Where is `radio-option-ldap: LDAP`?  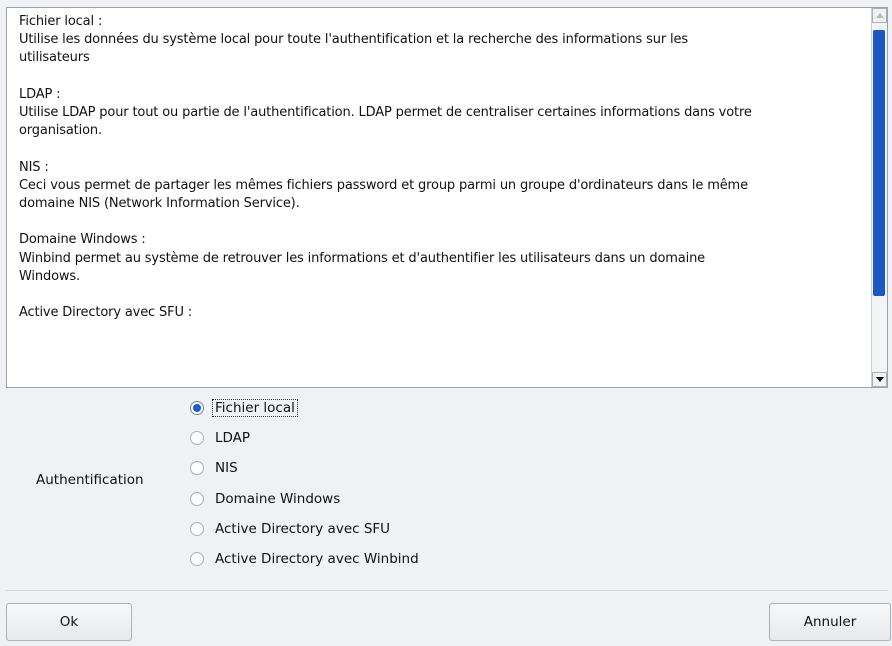
radio-option-ldap: LDAP is located at coordinates (220, 438).